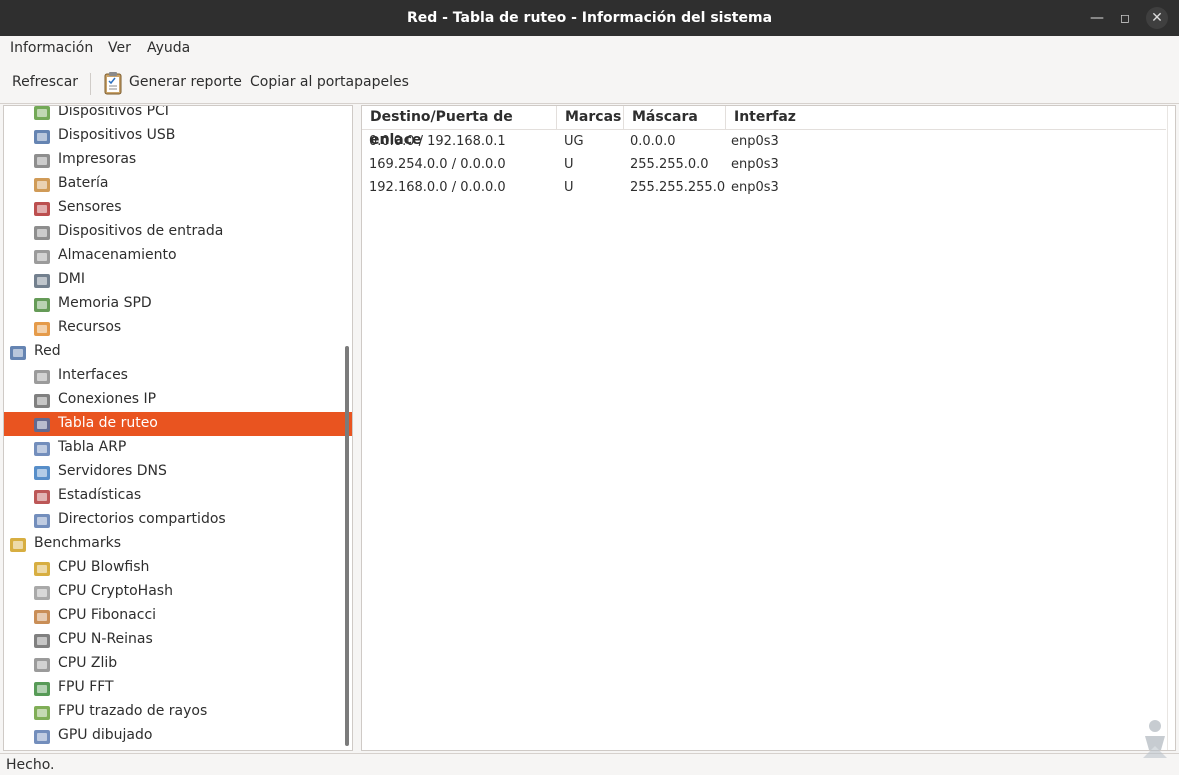  I want to click on sidebar-item: Tabla ARP, so click(178, 448).